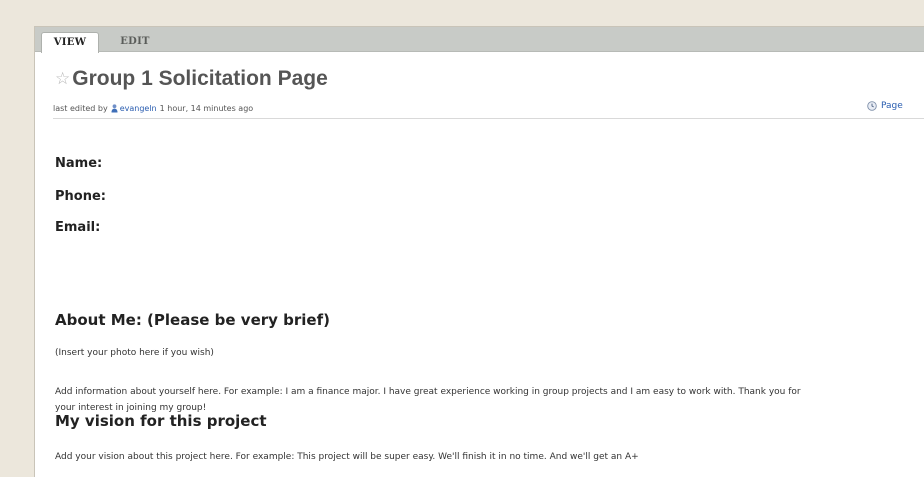 This screenshot has width=924, height=477. Describe the element at coordinates (62, 79) in the screenshot. I see `star-icon: ☆` at that location.